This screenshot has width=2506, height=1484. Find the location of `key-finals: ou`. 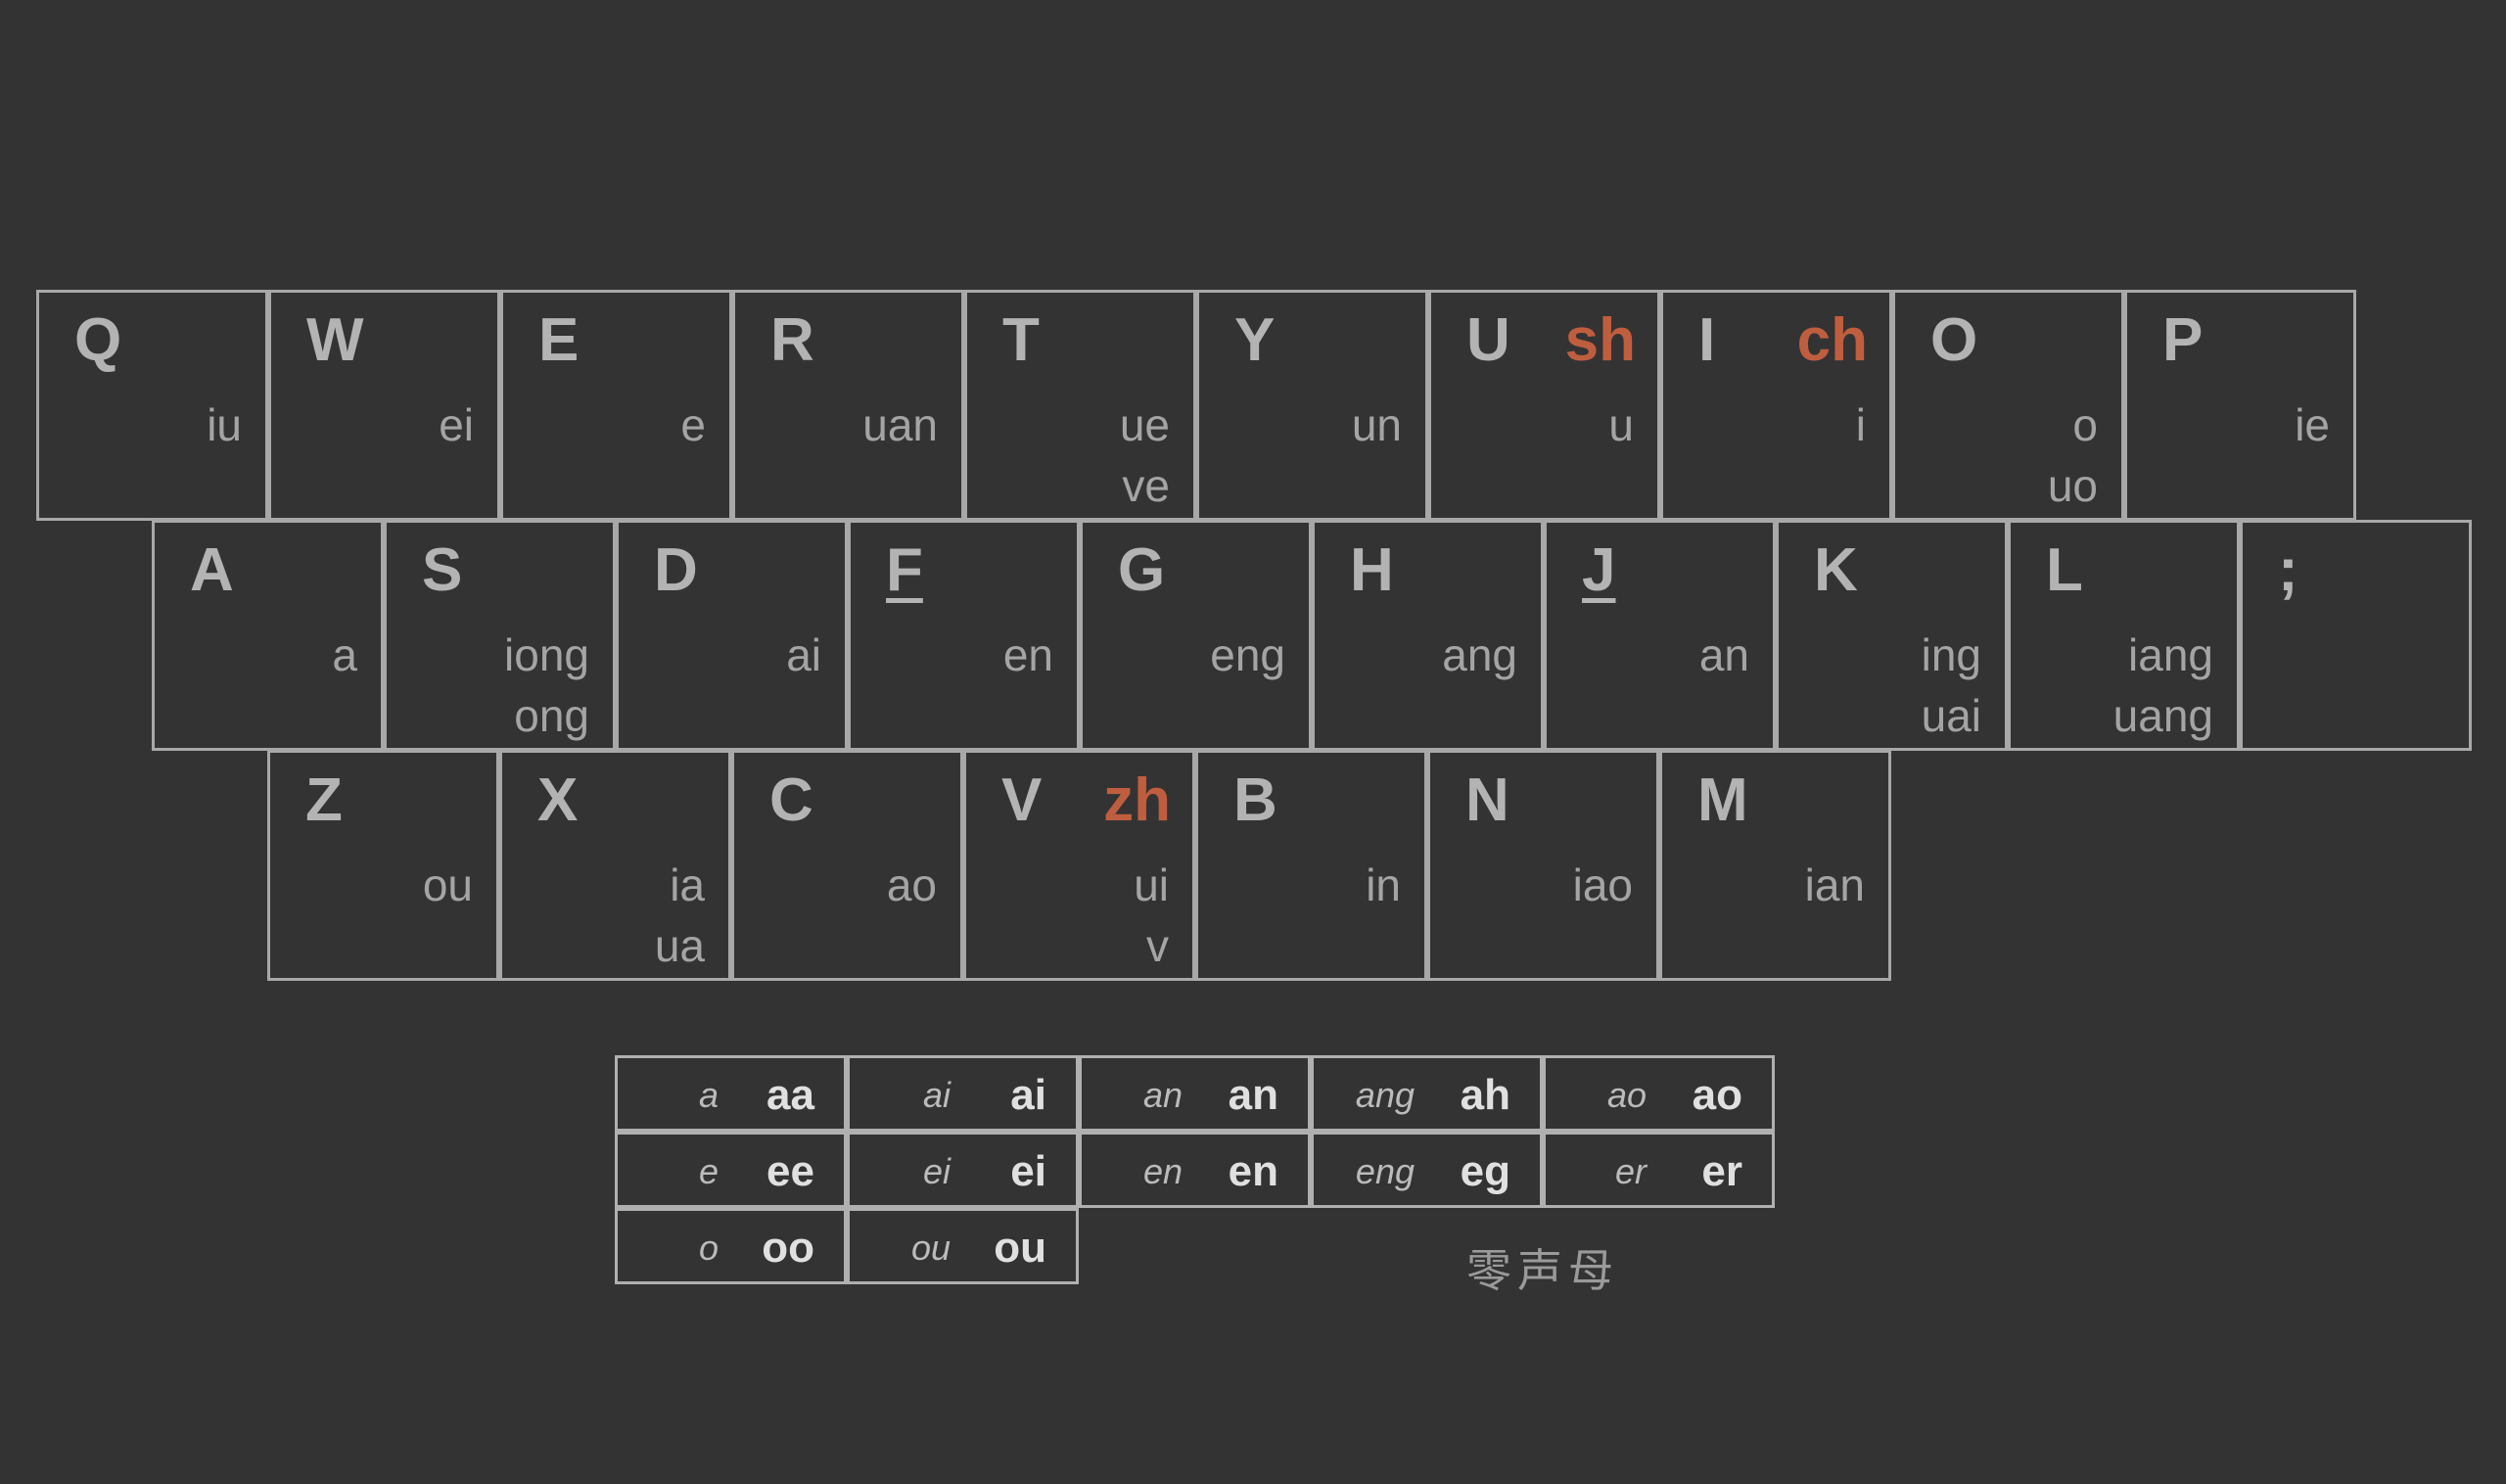

key-finals: ou is located at coordinates (448, 885).